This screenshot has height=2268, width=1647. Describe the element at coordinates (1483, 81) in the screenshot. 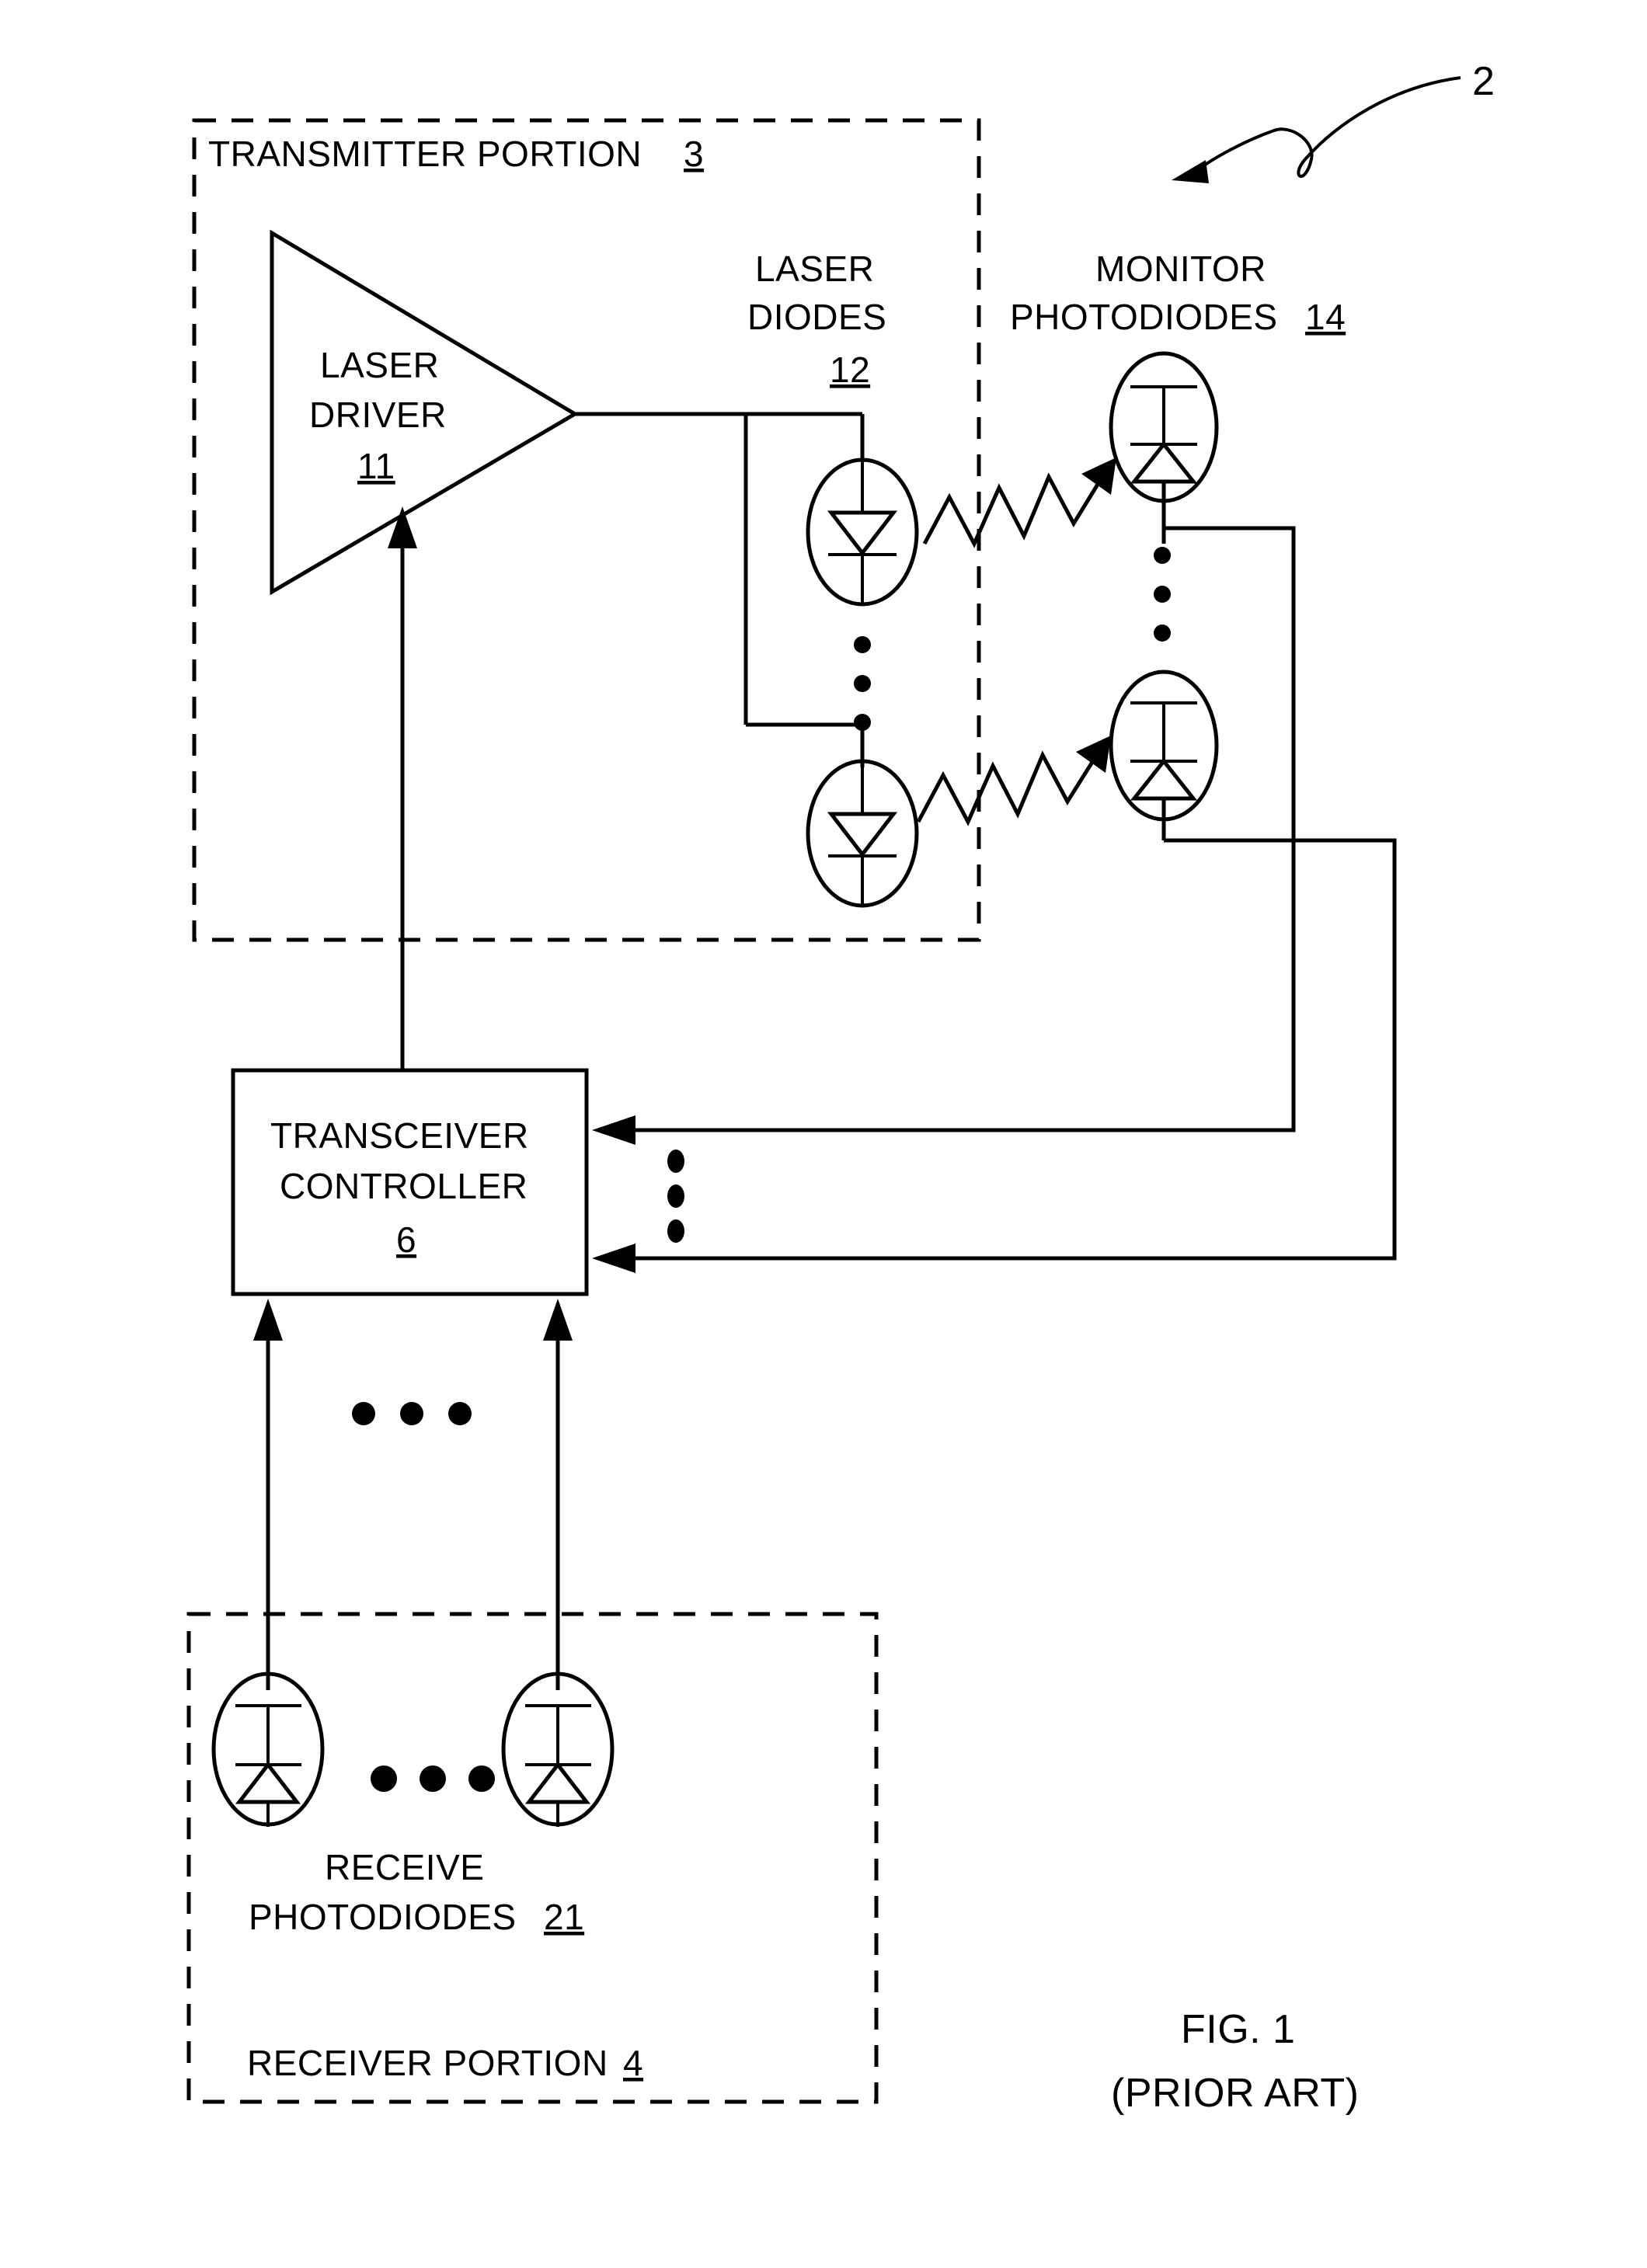

I see `system-reference-label: 2` at that location.